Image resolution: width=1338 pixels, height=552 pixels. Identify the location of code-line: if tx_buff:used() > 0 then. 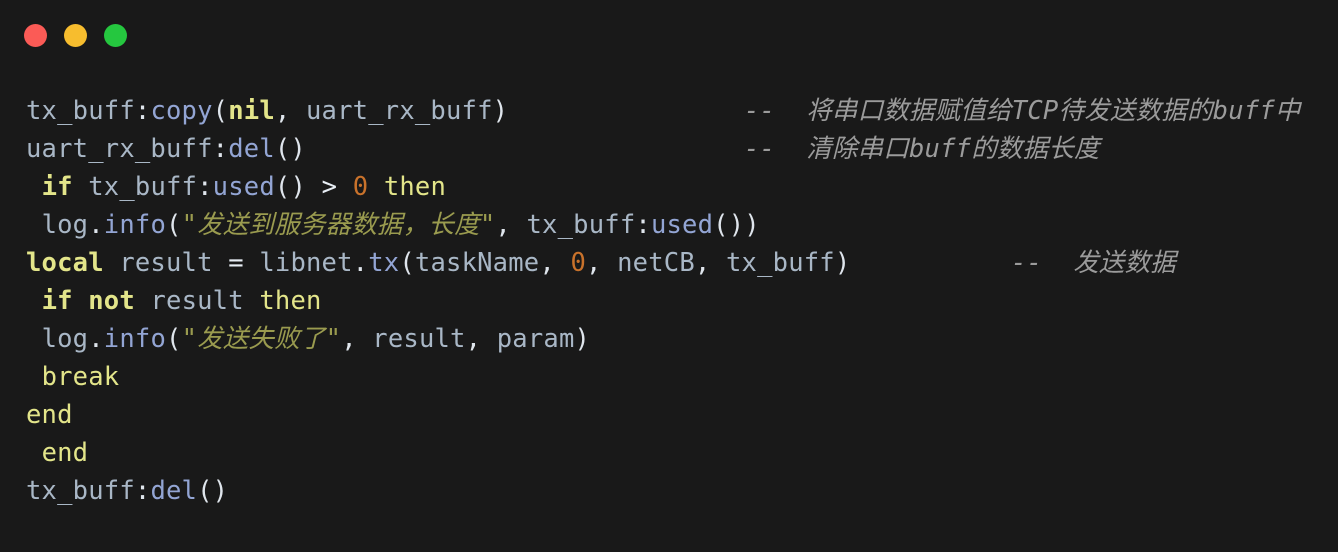
(682, 187).